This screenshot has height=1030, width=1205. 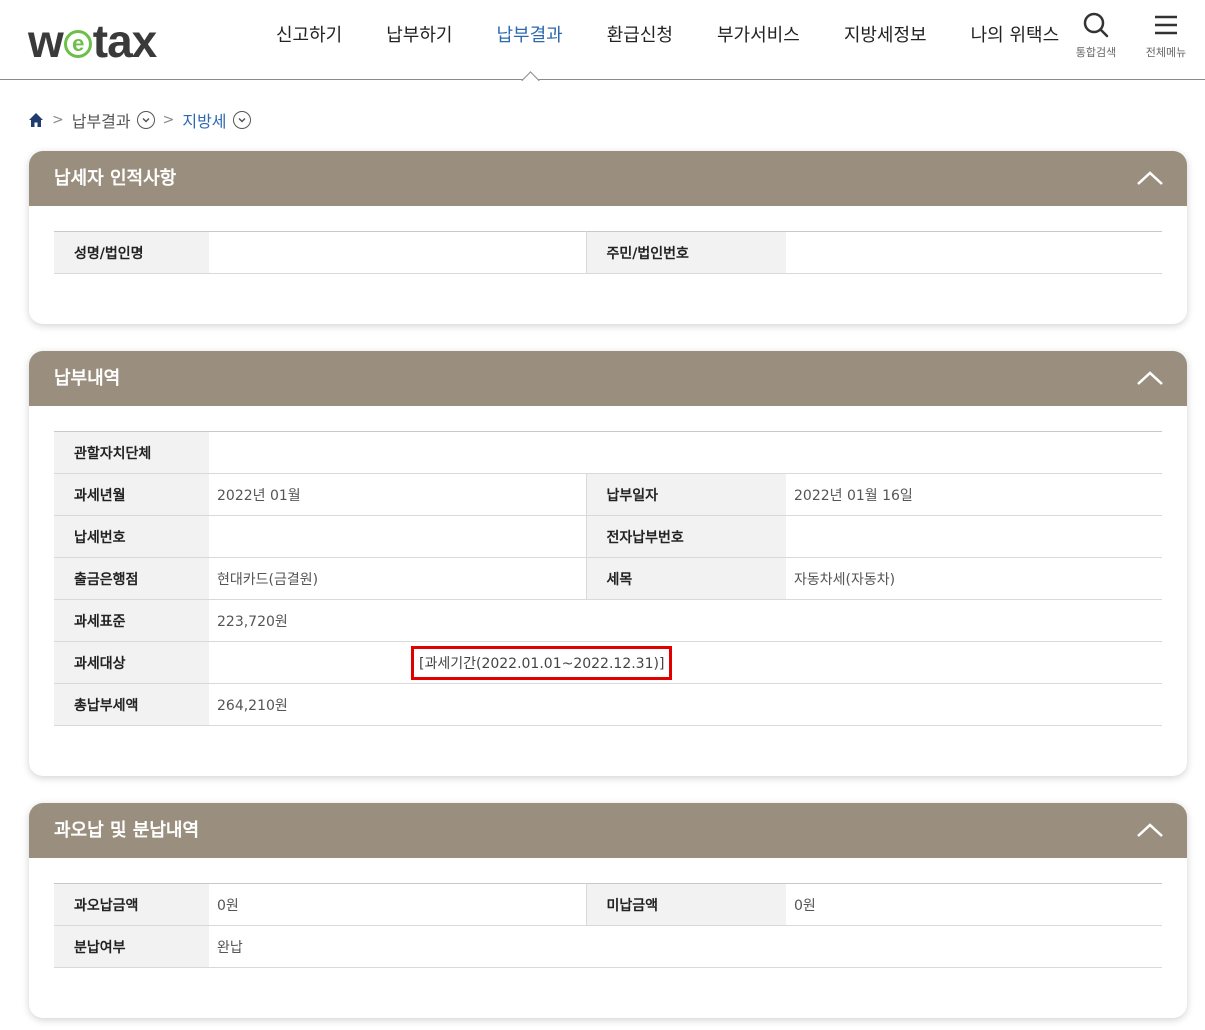 I want to click on field-value: 현대카드(금결원), so click(x=398, y=578).